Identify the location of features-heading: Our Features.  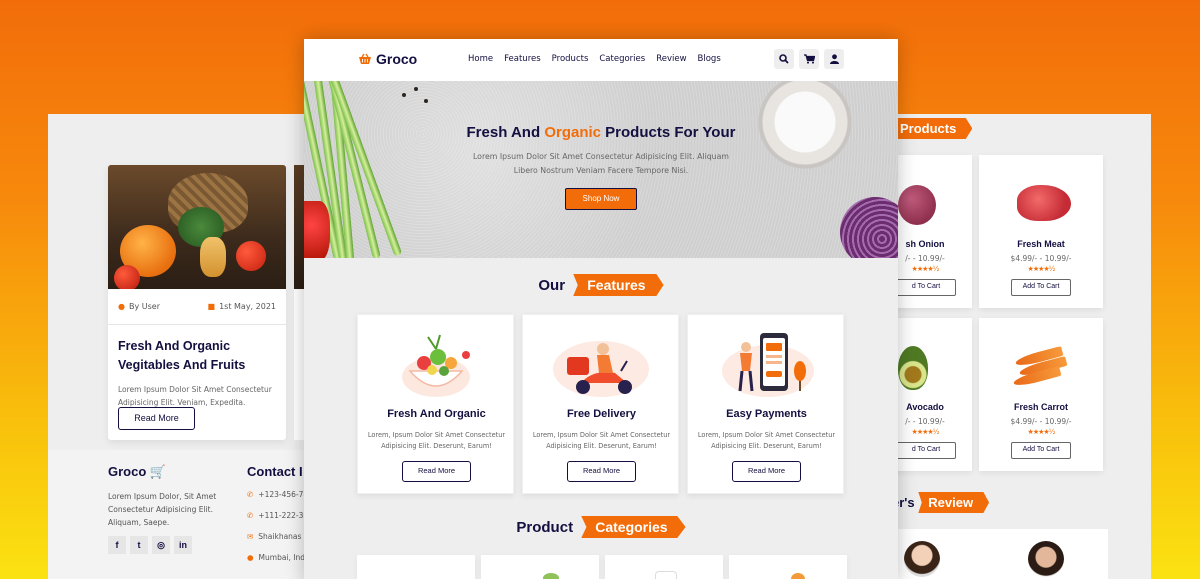
(601, 285).